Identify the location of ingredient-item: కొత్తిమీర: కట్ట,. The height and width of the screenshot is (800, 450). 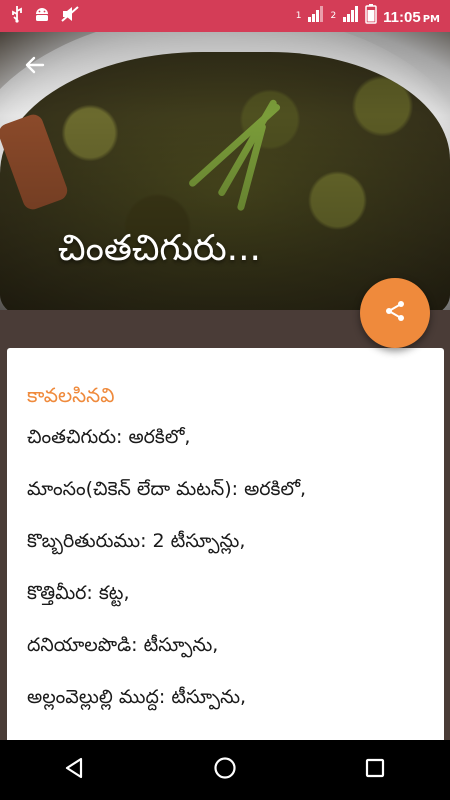
(78, 593).